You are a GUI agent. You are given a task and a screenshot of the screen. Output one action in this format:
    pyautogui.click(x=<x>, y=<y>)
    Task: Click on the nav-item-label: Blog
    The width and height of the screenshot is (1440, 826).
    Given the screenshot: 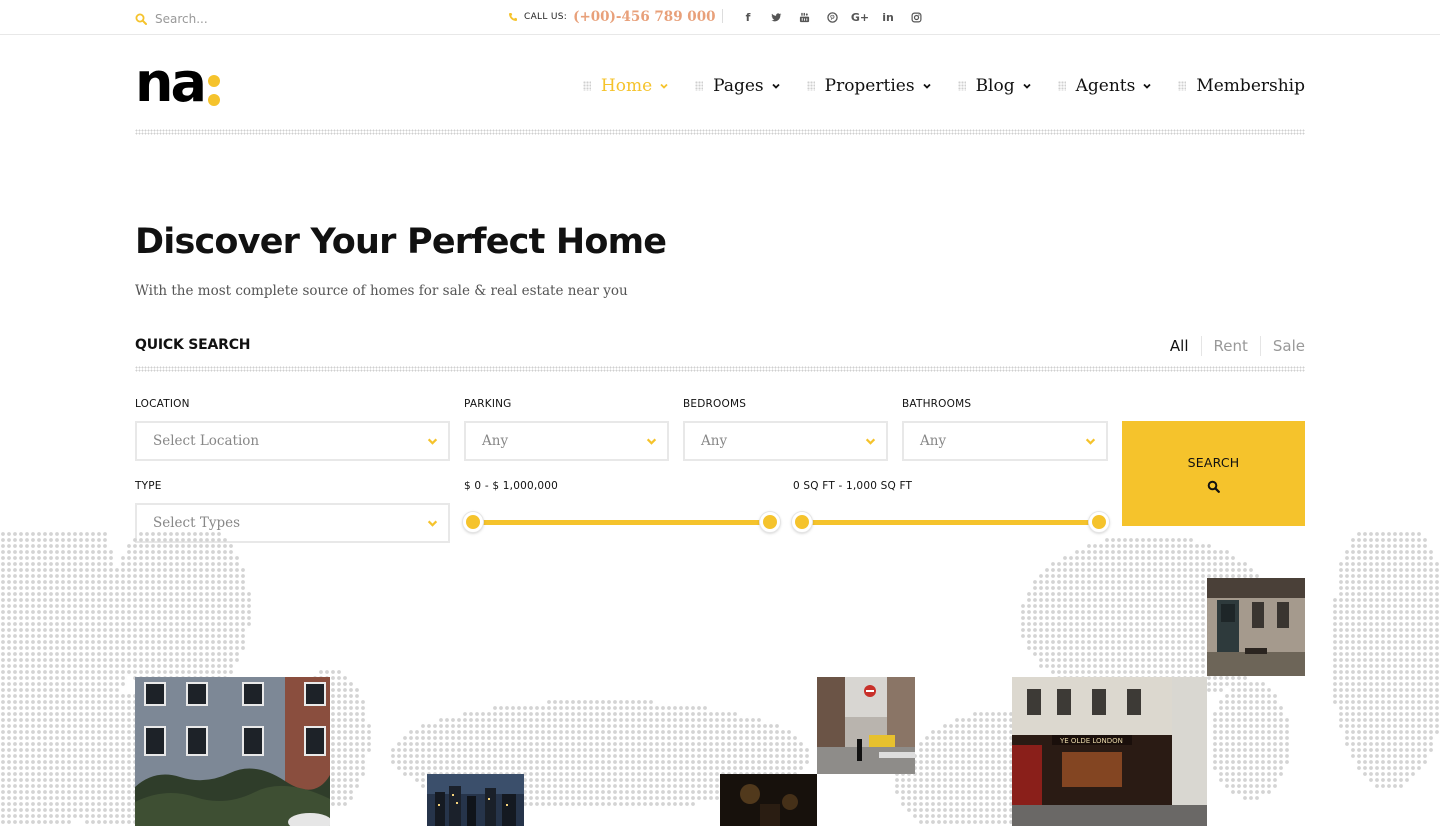 What is the action you would take?
    pyautogui.click(x=995, y=86)
    